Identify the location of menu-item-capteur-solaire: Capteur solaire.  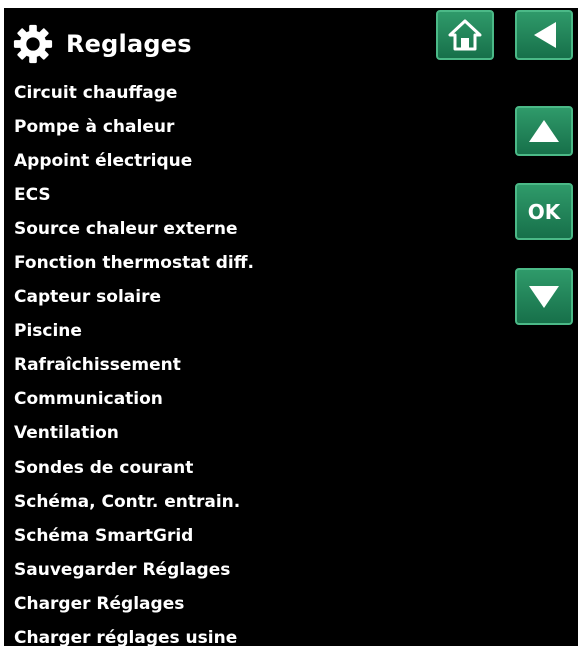
(134, 297).